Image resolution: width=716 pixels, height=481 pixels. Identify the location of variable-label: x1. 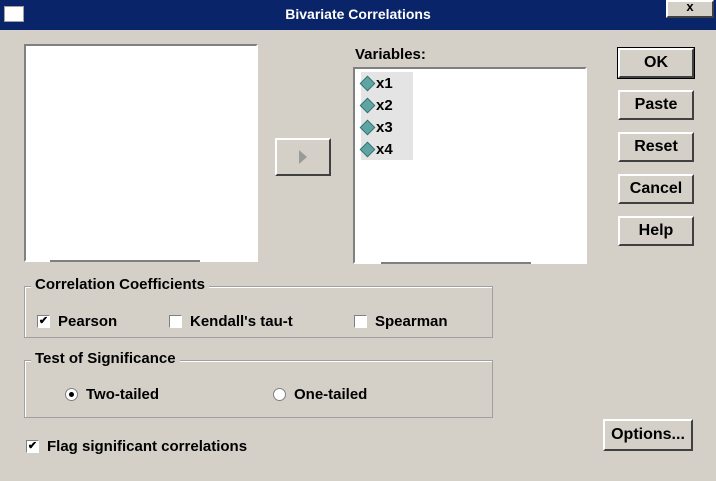
(384, 83).